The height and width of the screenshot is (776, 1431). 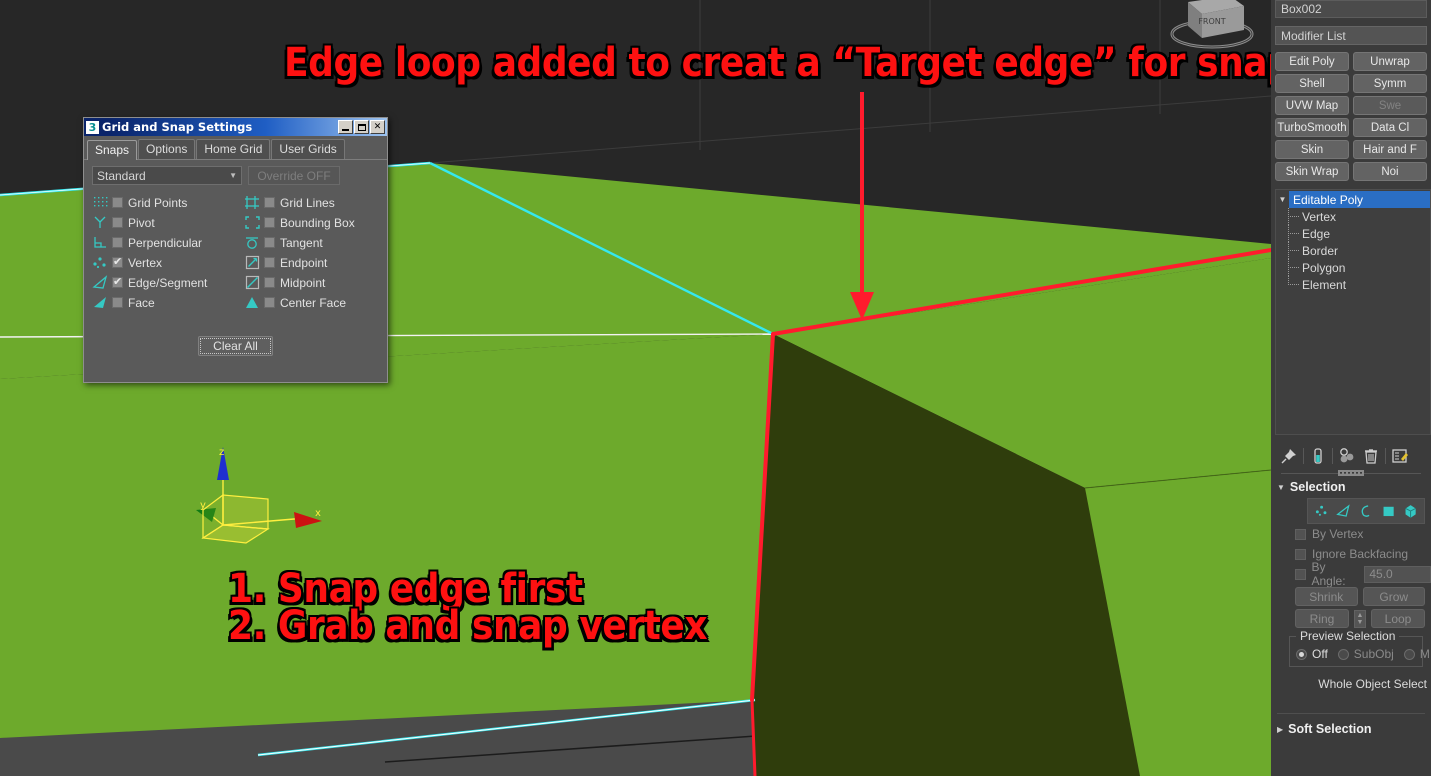 I want to click on modifier-button-shell: Shell, so click(x=1312, y=83).